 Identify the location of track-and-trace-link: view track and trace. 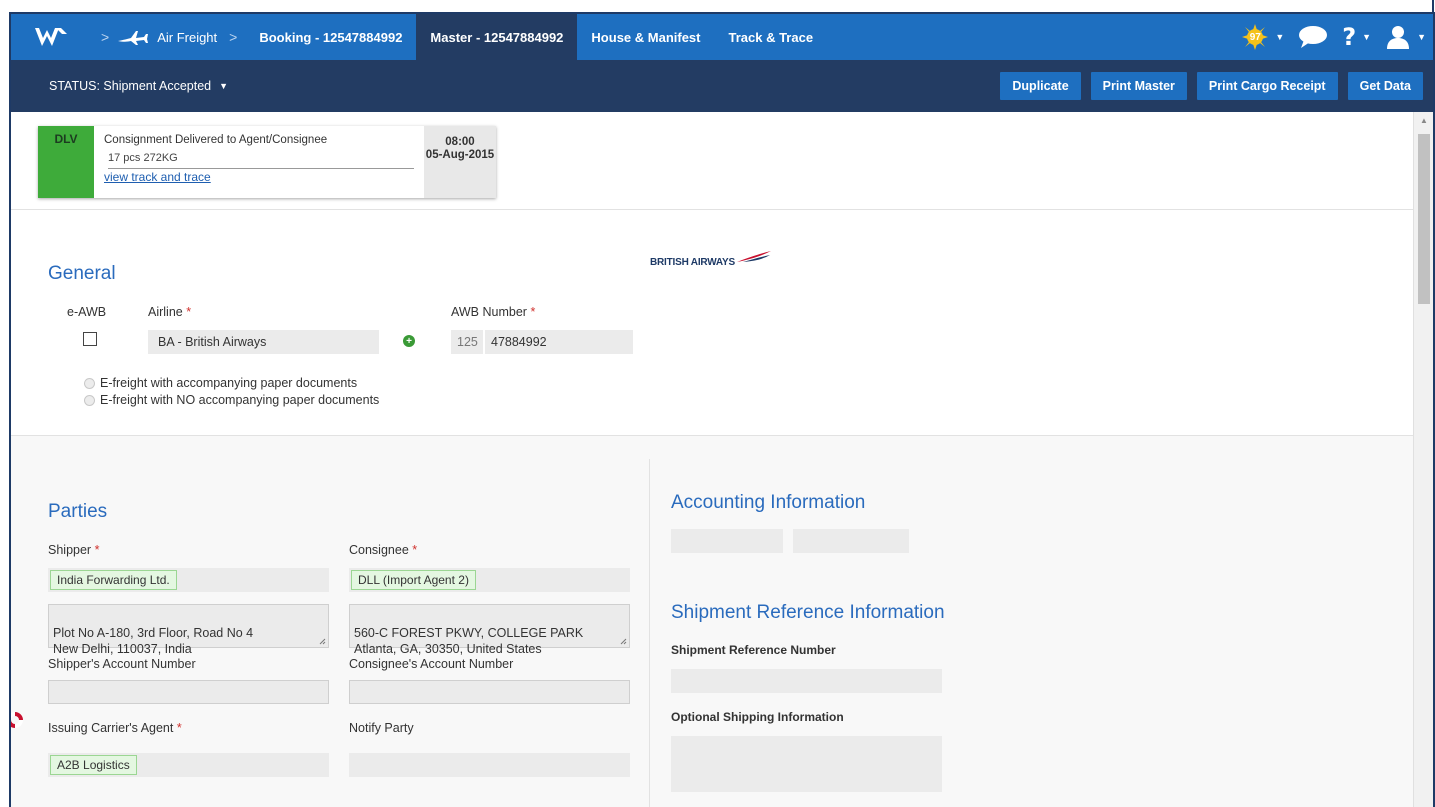
(259, 177).